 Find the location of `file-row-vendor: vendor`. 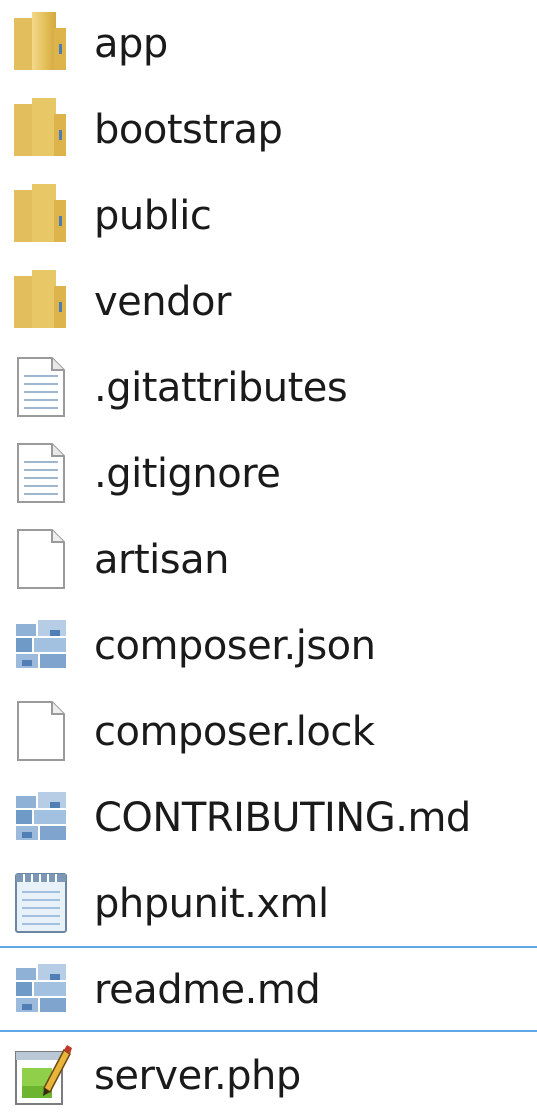

file-row-vendor: vendor is located at coordinates (268, 301).